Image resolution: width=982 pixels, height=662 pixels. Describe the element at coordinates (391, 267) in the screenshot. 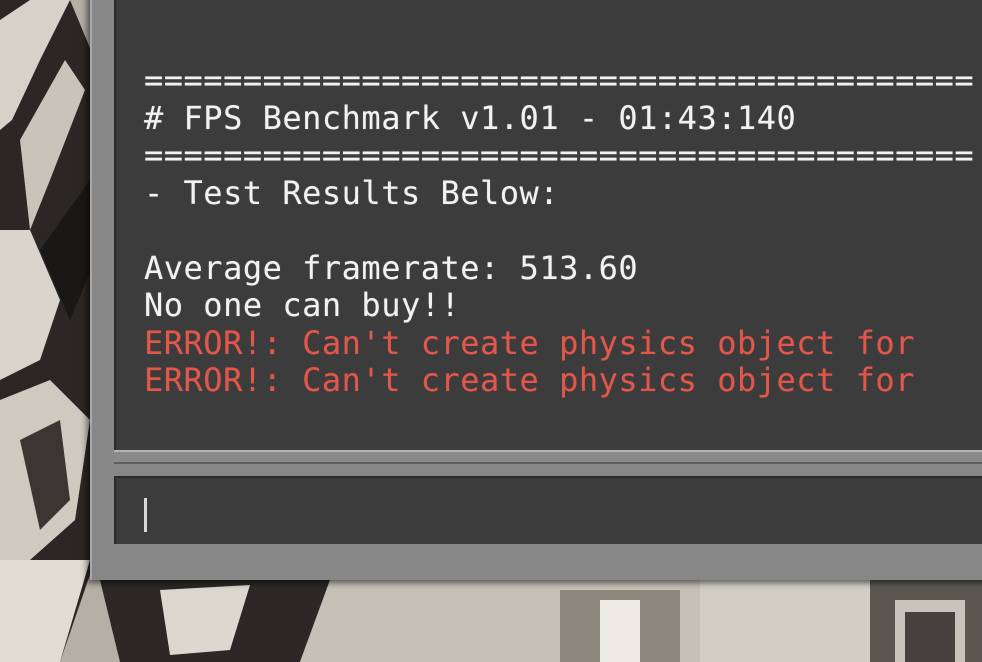

I see `average-framerate-line: Average framerate: 513.60` at that location.